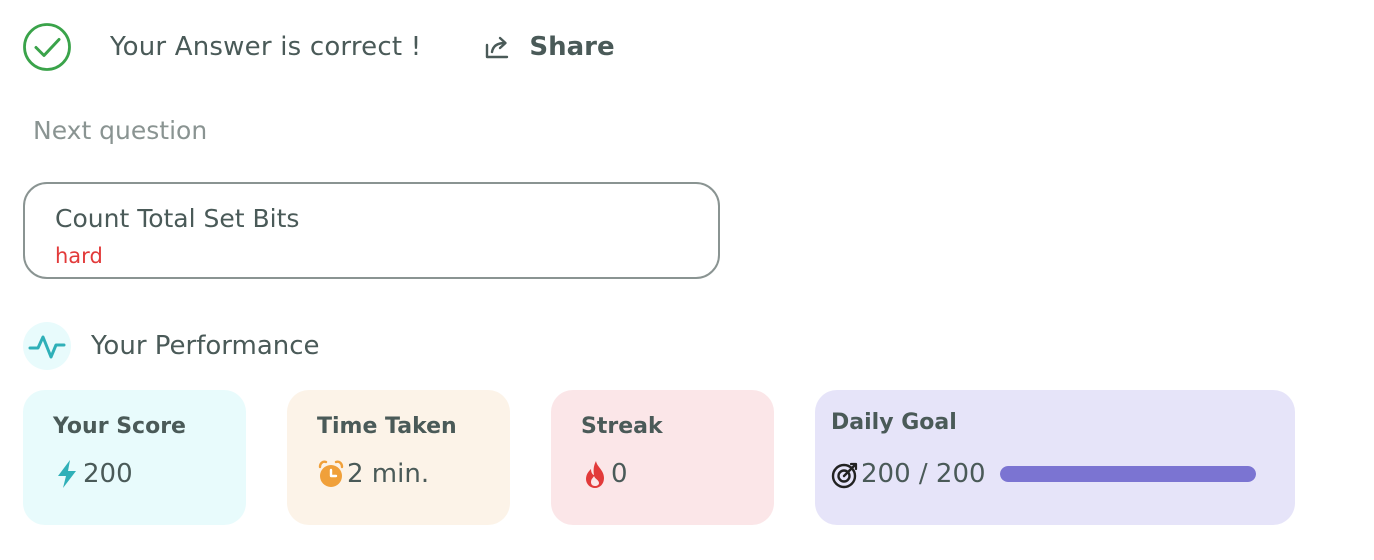 The height and width of the screenshot is (560, 1374). I want to click on time-card: Time Taken 2 min., so click(398, 457).